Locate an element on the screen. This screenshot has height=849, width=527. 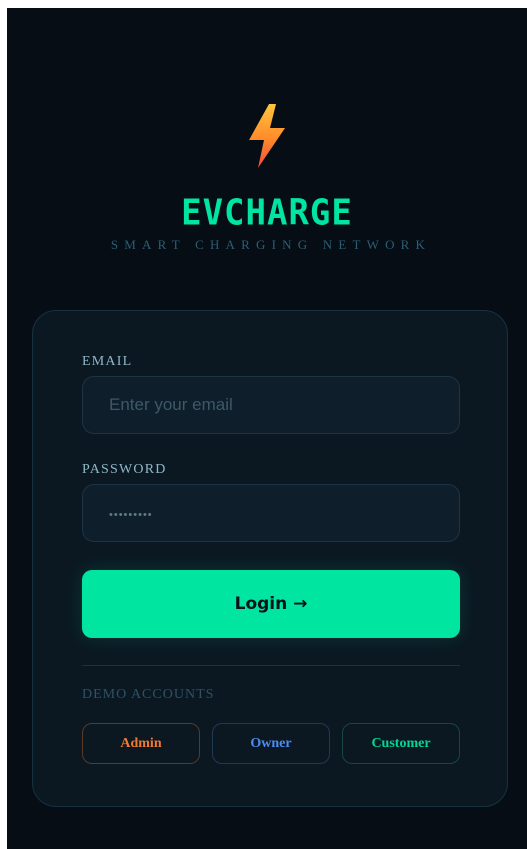
email-input is located at coordinates (271, 405).